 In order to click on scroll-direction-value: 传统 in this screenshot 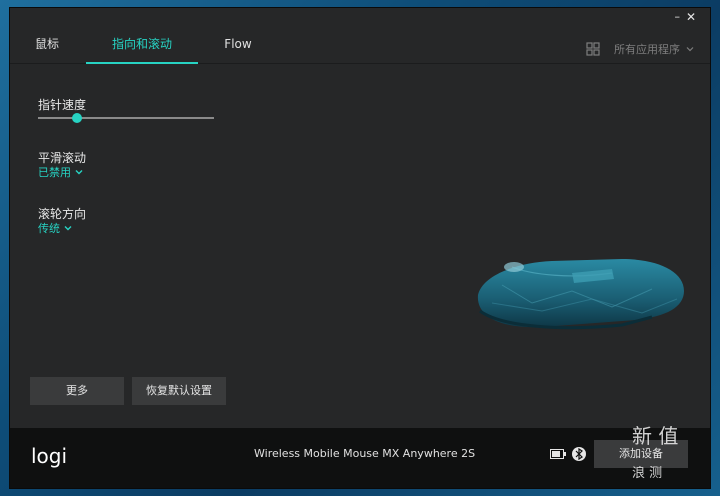, I will do `click(49, 228)`.